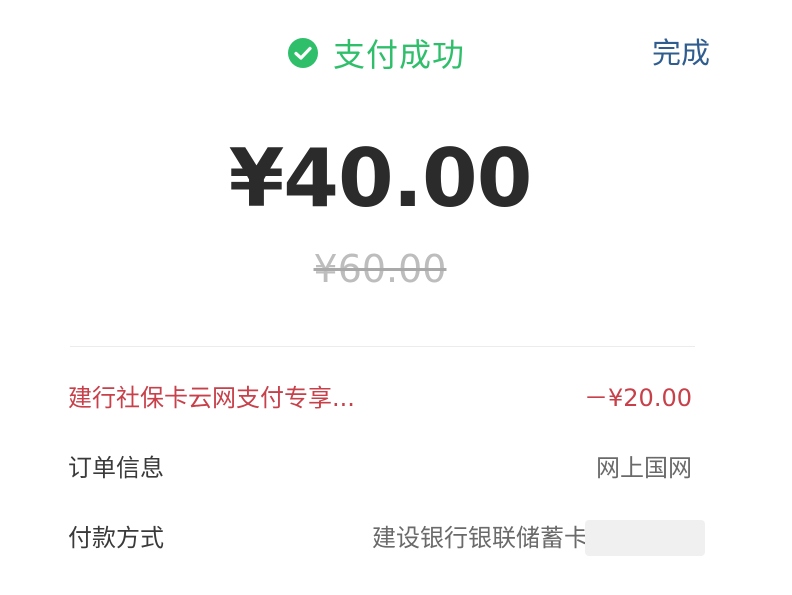 The image size is (792, 595). Describe the element at coordinates (399, 55) in the screenshot. I see `status-text: 支付成功` at that location.